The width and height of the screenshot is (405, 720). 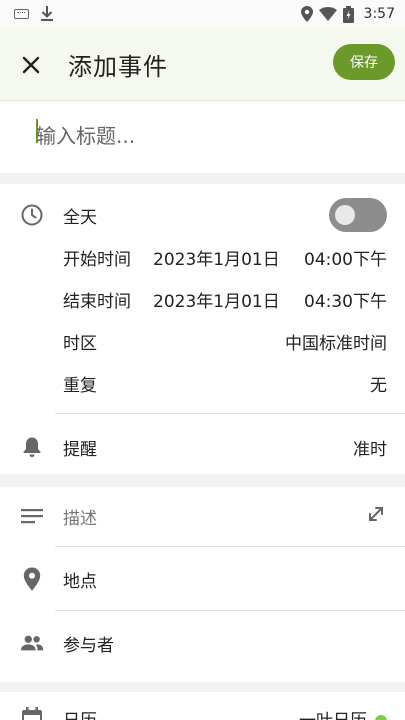 I want to click on close-button, so click(x=31, y=65).